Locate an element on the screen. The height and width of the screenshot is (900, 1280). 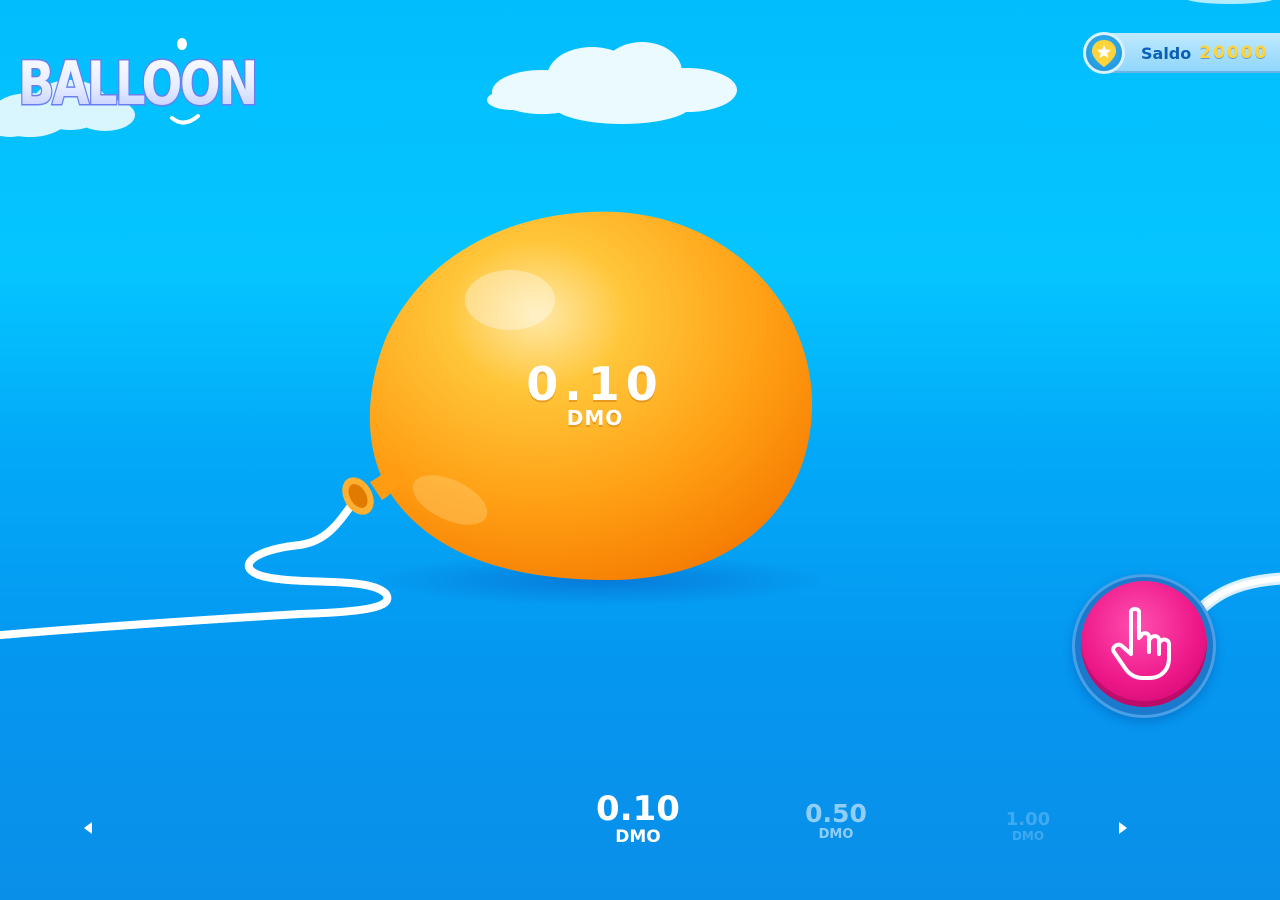
balloon-amount: 0.10 is located at coordinates (595, 384).